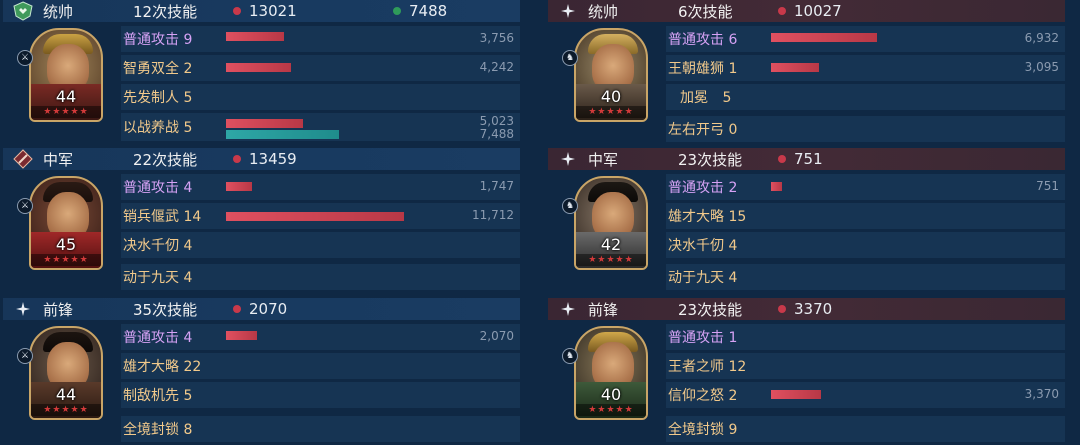 The image size is (1080, 445). What do you see at coordinates (865, 366) in the screenshot?
I see `skill-row: 王者之师 12` at bounding box center [865, 366].